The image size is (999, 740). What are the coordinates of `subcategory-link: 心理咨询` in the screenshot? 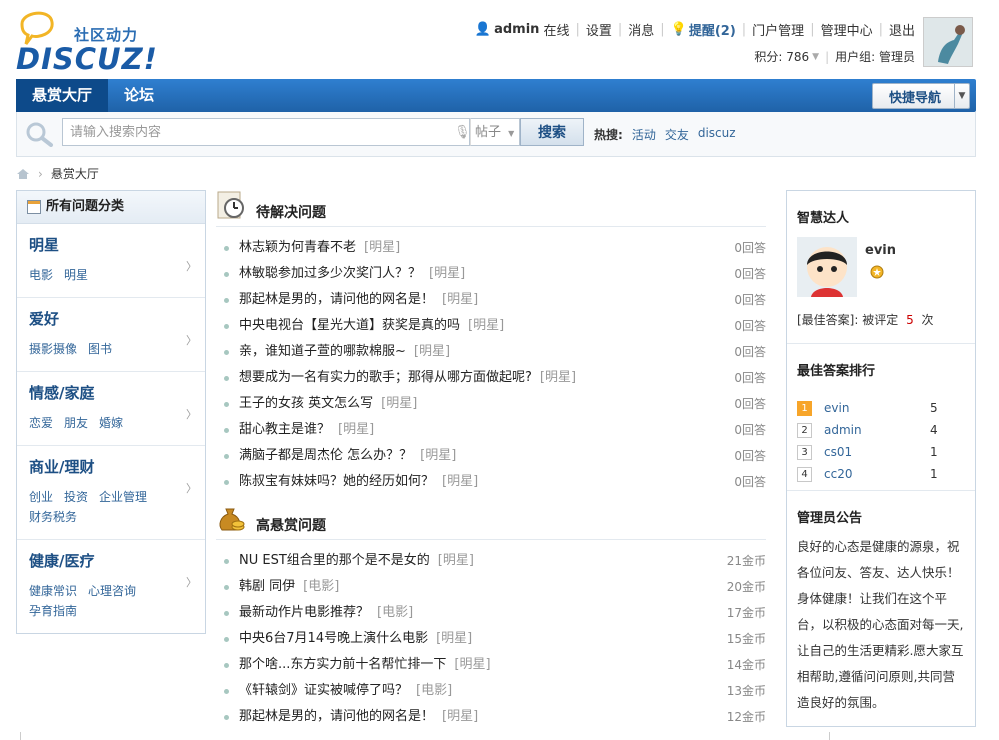 It's located at (112, 591).